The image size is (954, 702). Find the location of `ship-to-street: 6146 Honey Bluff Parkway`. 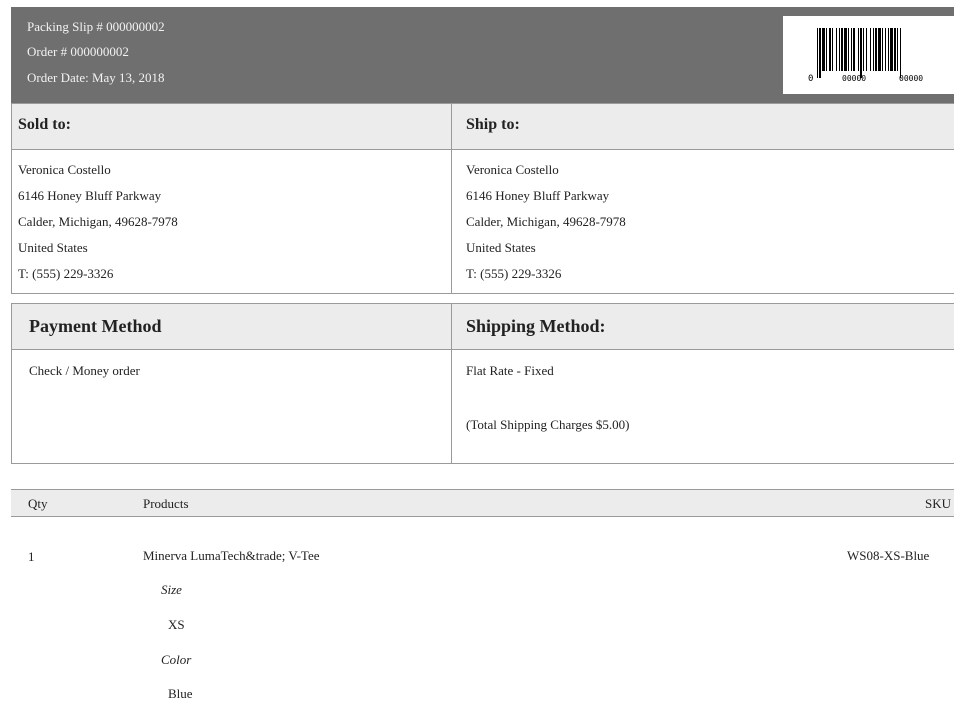

ship-to-street: 6146 Honey Bluff Parkway is located at coordinates (538, 195).